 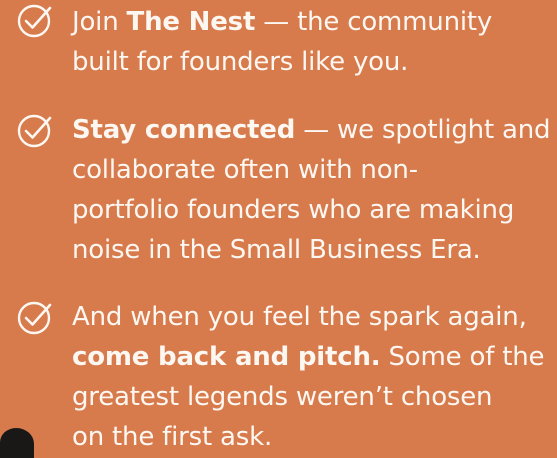 I want to click on text-line: come back and pitch. Some of the, so click(x=308, y=357).